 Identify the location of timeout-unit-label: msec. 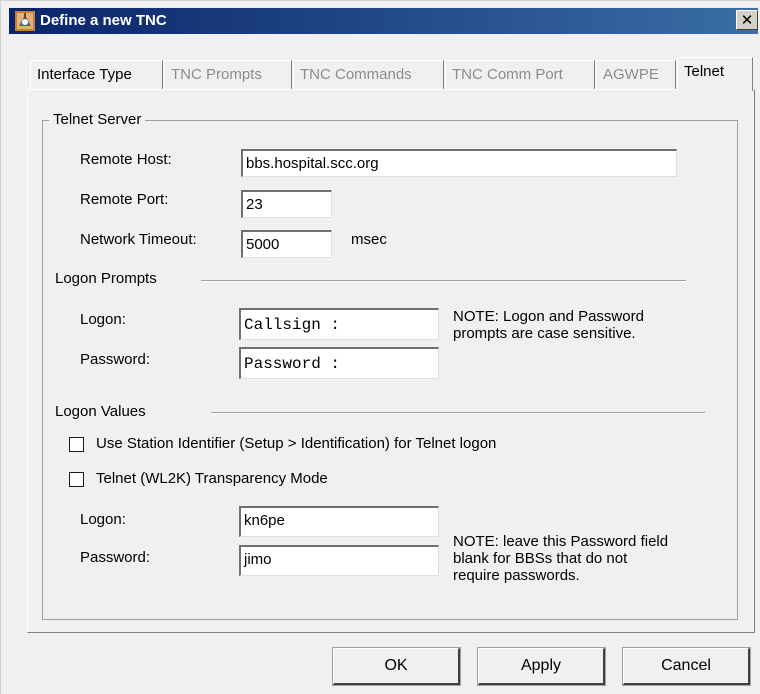
(369, 239).